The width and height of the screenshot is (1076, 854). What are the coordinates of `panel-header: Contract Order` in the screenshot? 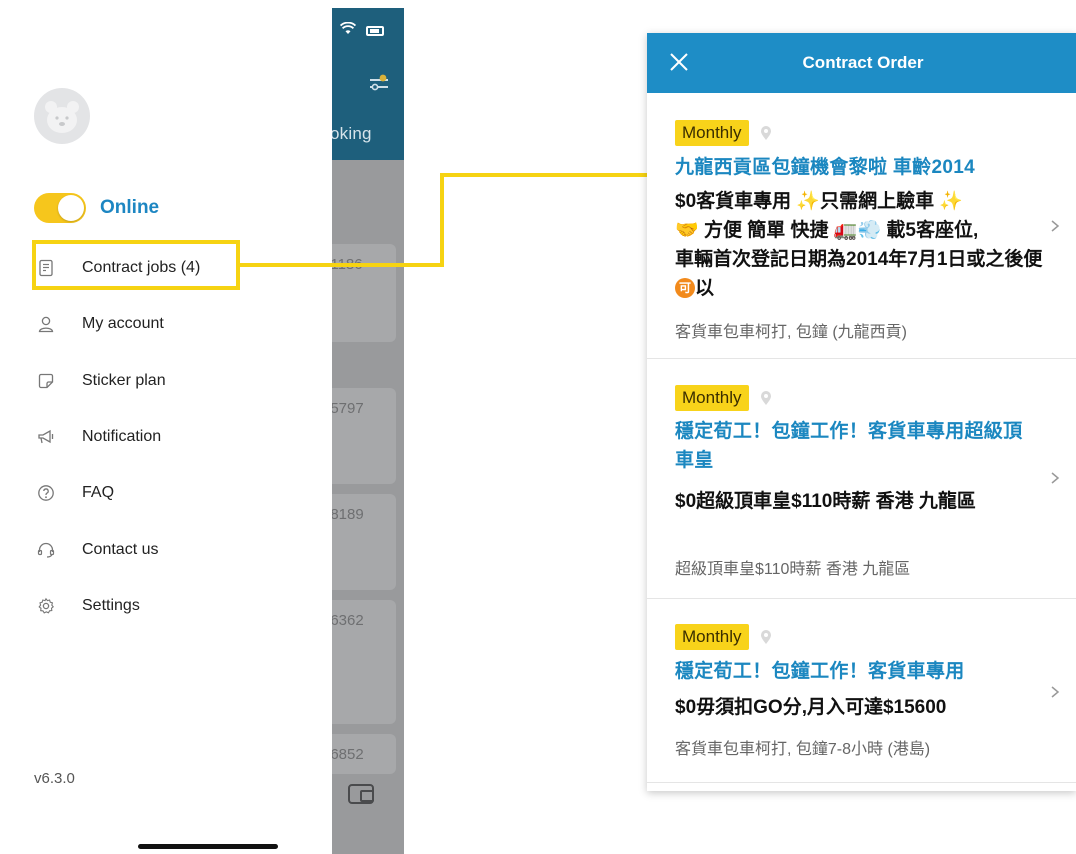 It's located at (861, 63).